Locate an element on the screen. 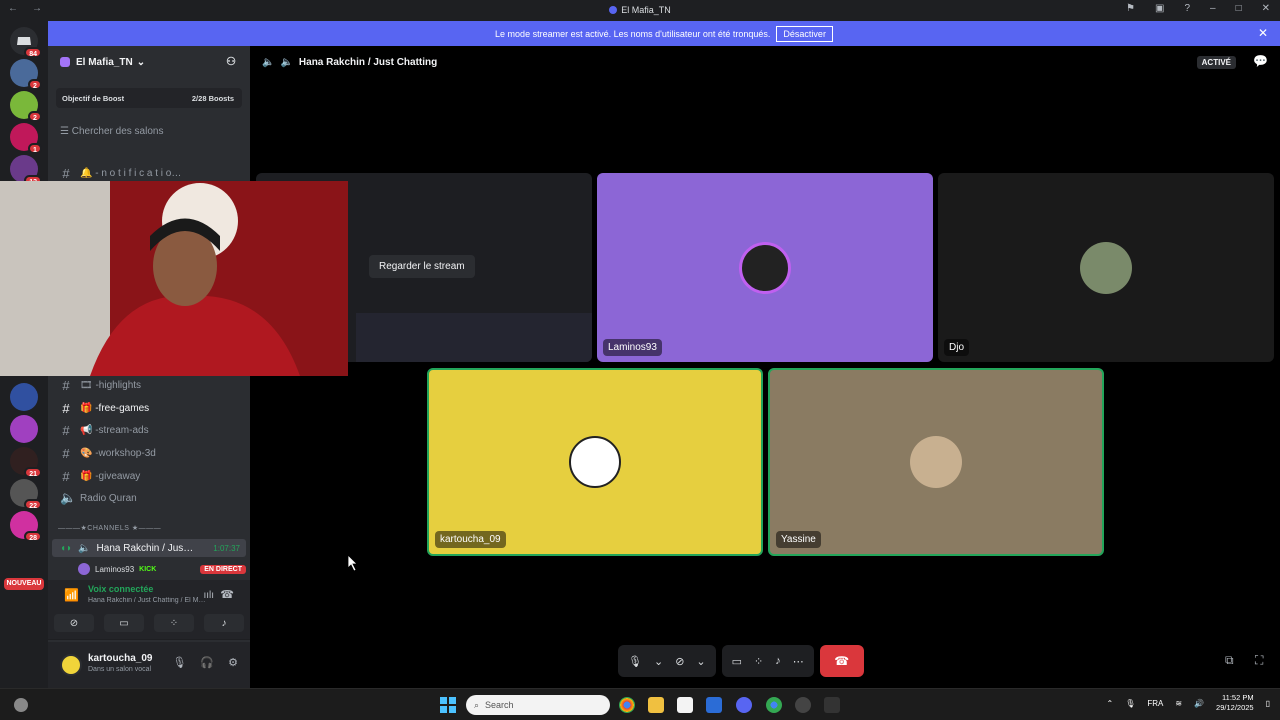  participant-name: kartoucha_09 is located at coordinates (470, 539).